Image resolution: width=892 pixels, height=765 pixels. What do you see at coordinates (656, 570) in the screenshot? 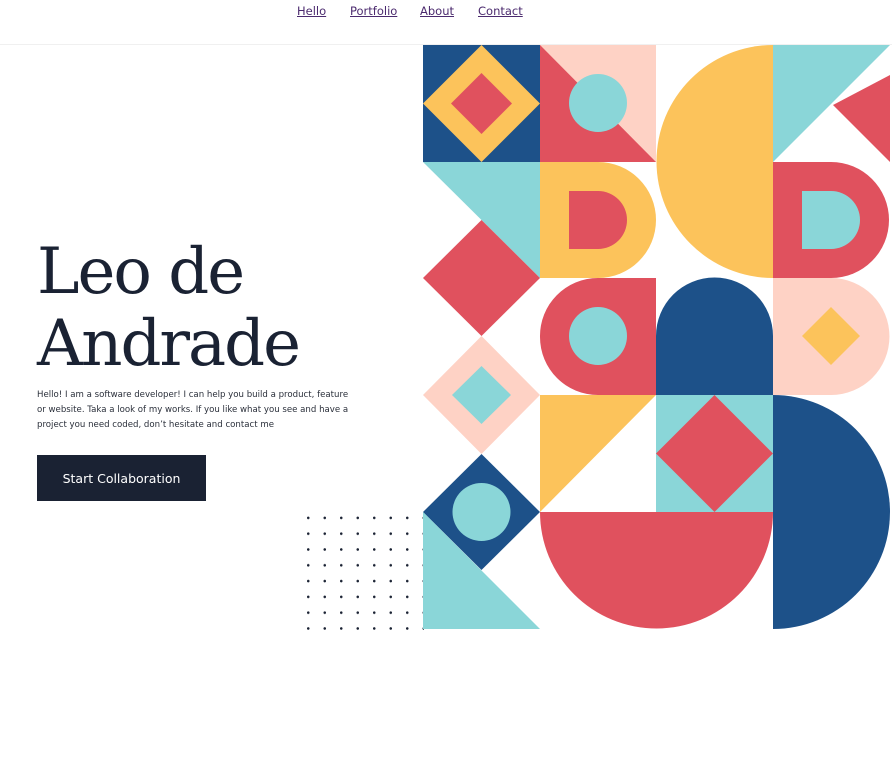
I see `tile-red-half-circle` at bounding box center [656, 570].